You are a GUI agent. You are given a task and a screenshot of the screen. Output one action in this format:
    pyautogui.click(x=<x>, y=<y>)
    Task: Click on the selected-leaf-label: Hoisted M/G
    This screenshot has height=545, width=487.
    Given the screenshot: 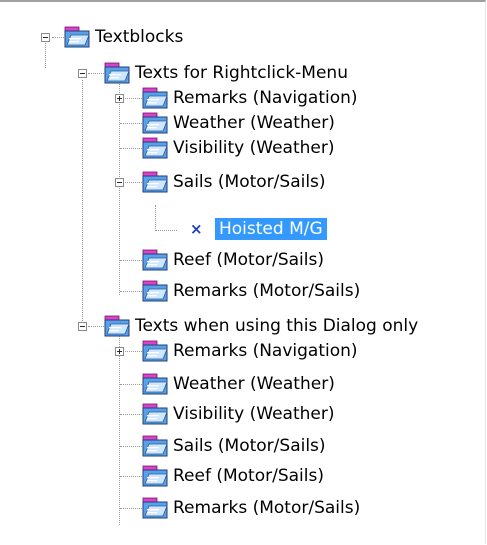 What is the action you would take?
    pyautogui.click(x=271, y=229)
    